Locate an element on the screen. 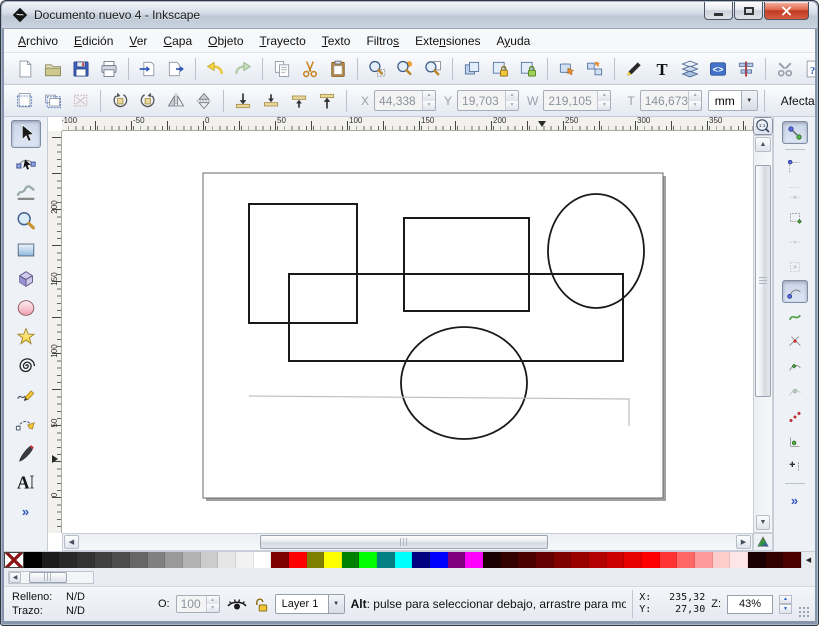  undo-button is located at coordinates (215, 69).